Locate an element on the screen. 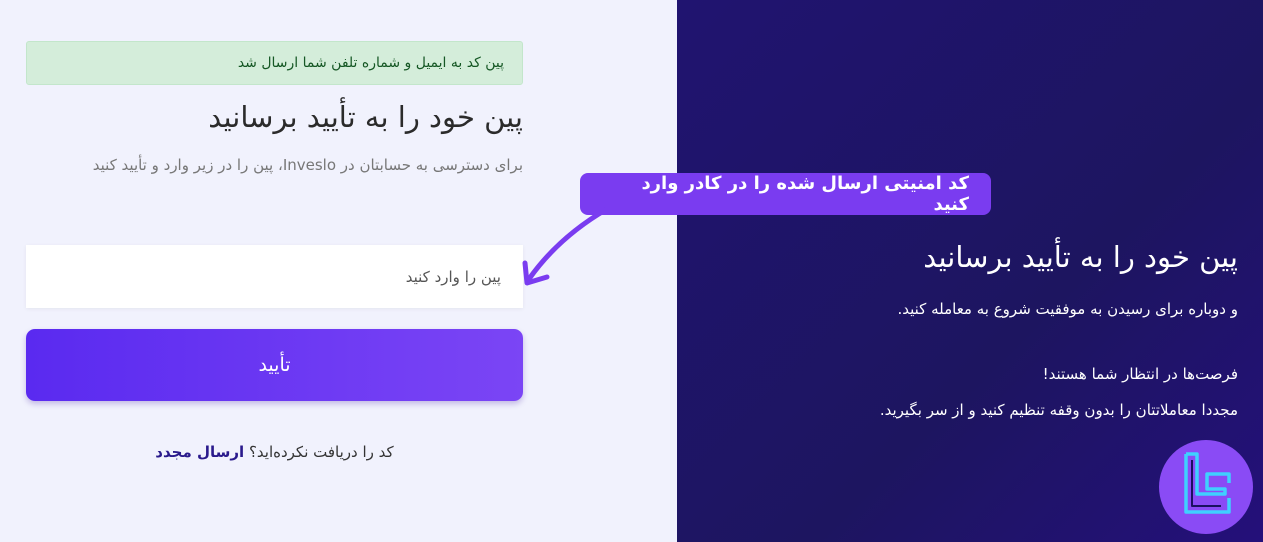 This screenshot has width=1263, height=542. callout-text: کد امنیتی ارسال شده را در کادر وارد کنید is located at coordinates (805, 194).